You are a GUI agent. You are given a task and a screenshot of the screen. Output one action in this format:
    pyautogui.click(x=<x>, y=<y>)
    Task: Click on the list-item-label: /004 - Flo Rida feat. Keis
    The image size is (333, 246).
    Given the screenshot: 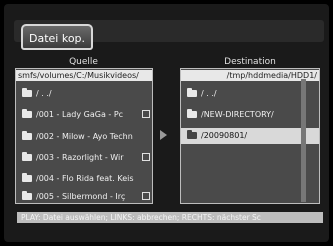 What is the action you would take?
    pyautogui.click(x=85, y=178)
    